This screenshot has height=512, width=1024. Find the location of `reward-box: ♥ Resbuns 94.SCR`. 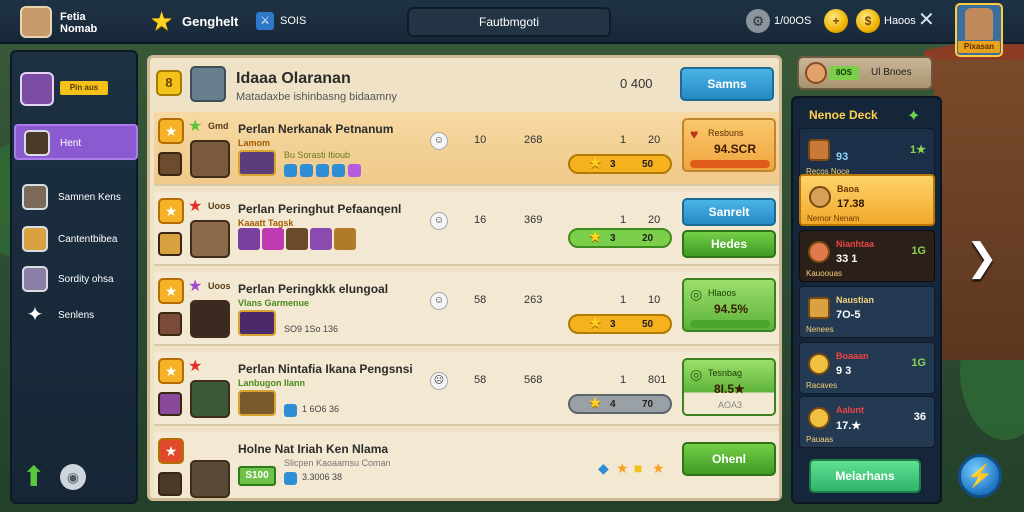

reward-box: ♥ Resbuns 94.SCR is located at coordinates (729, 145).